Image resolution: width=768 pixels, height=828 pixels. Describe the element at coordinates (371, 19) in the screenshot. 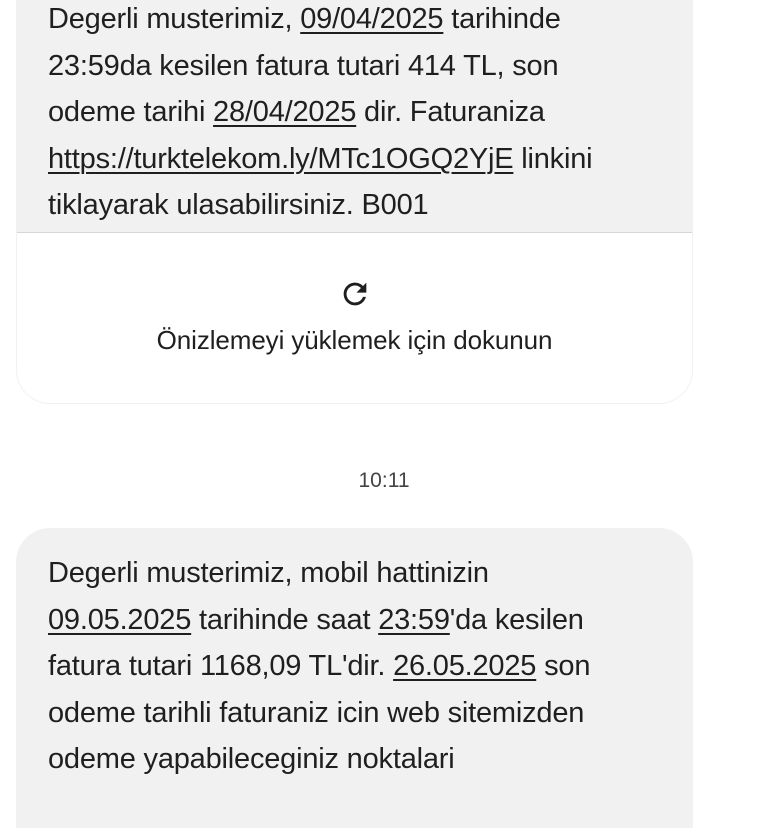

I see `message-link: 09/04/2025` at that location.